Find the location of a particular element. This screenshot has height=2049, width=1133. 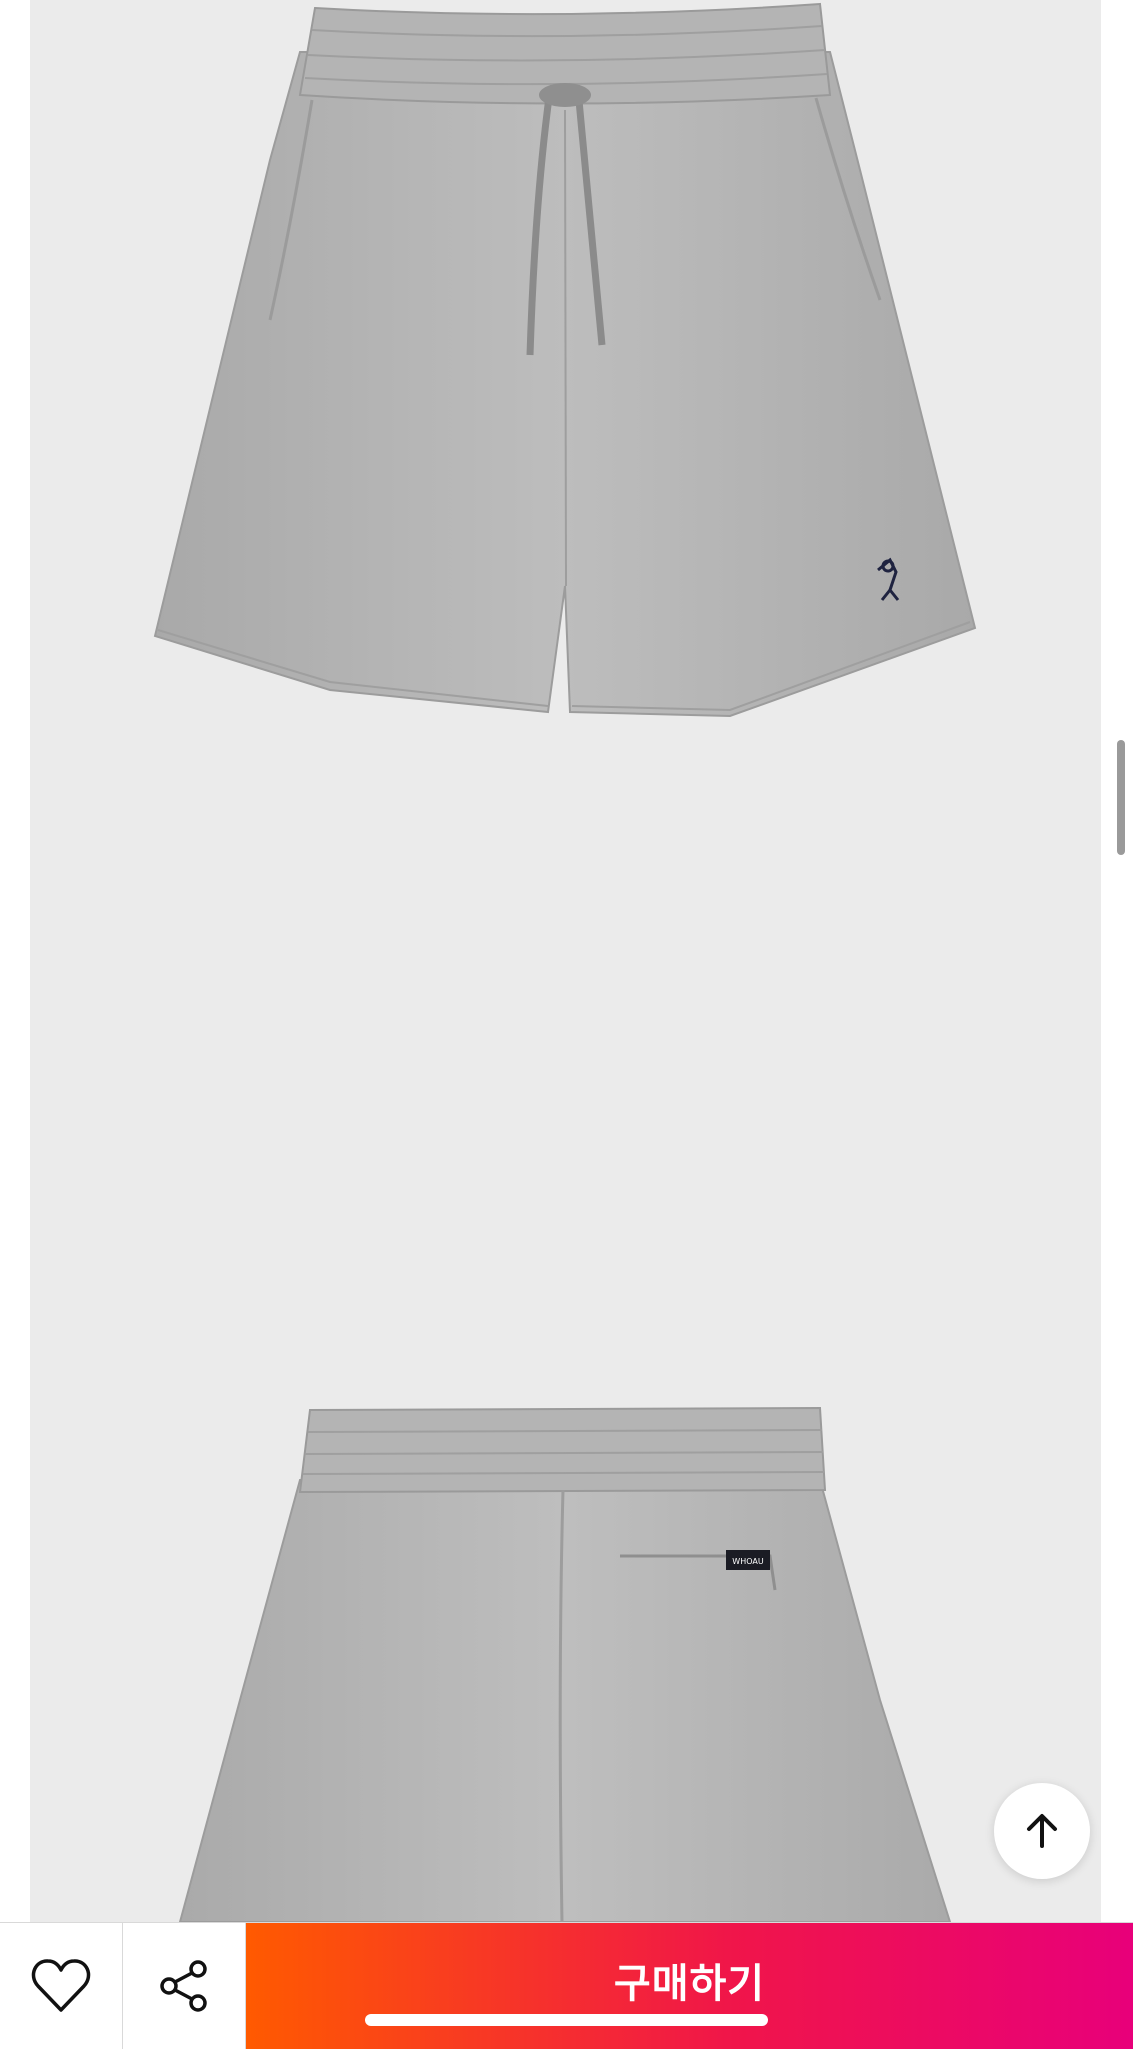

heart-icon is located at coordinates (61, 1985).